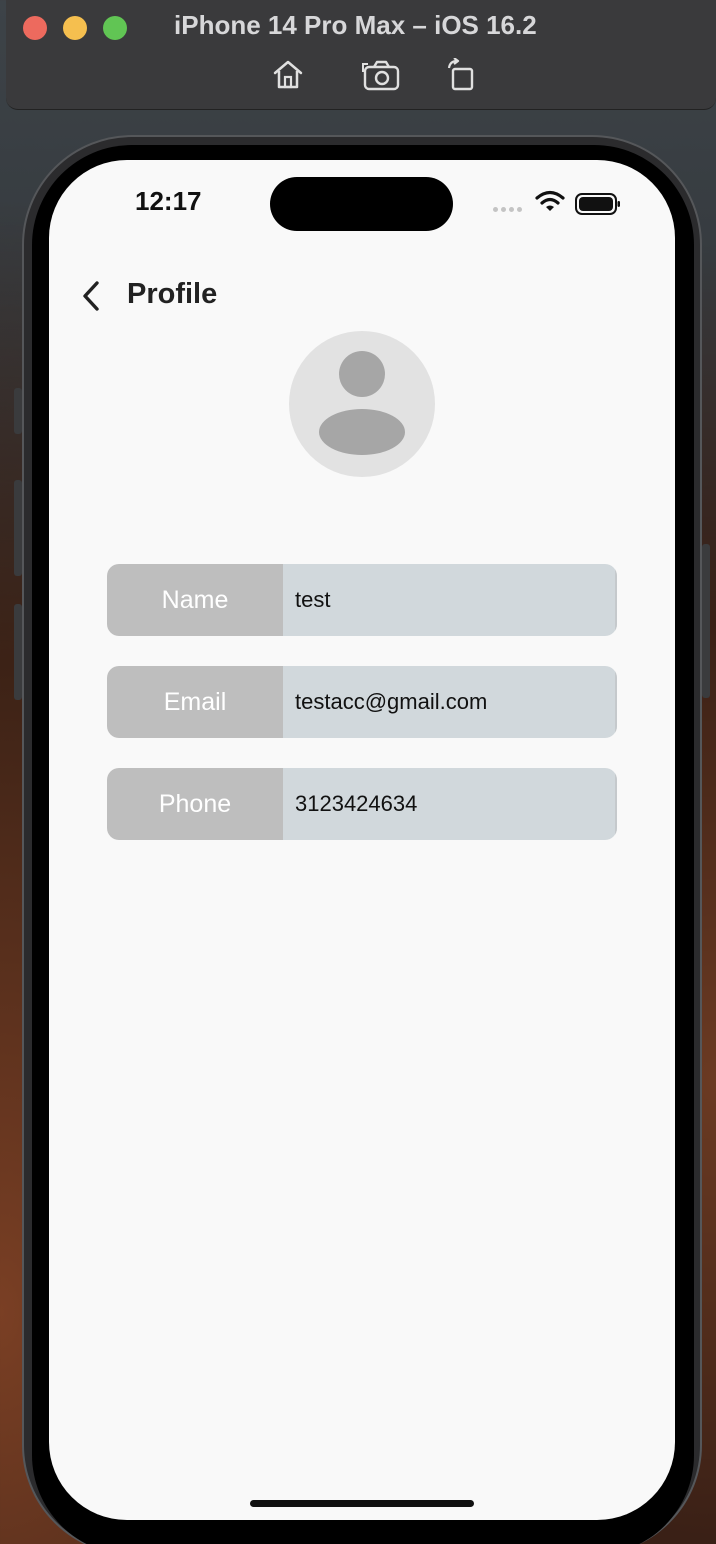 The image size is (716, 1544). Describe the element at coordinates (75, 28) in the screenshot. I see `window-minimize-button` at that location.